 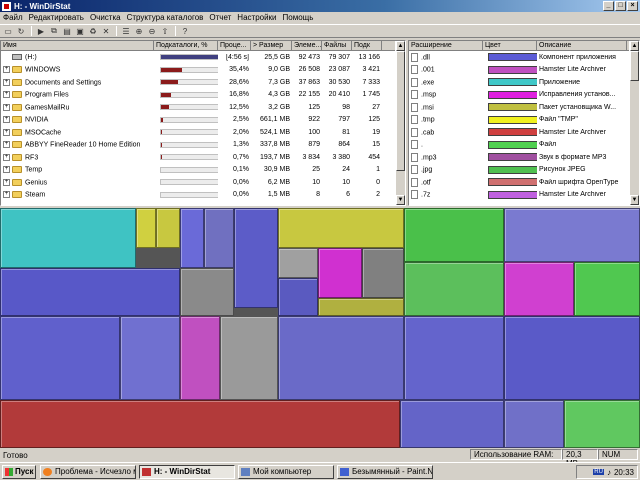 What do you see at coordinates (165, 17) in the screenshot?
I see `menu-treemap: Структура каталогов` at bounding box center [165, 17].